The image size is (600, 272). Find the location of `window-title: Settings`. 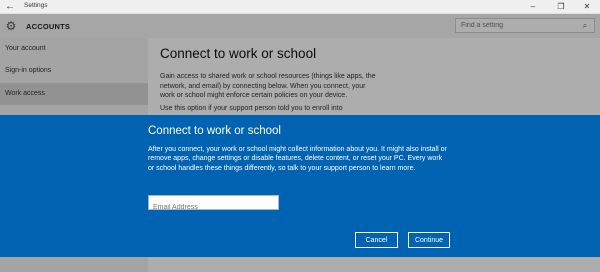

window-title: Settings is located at coordinates (36, 5).